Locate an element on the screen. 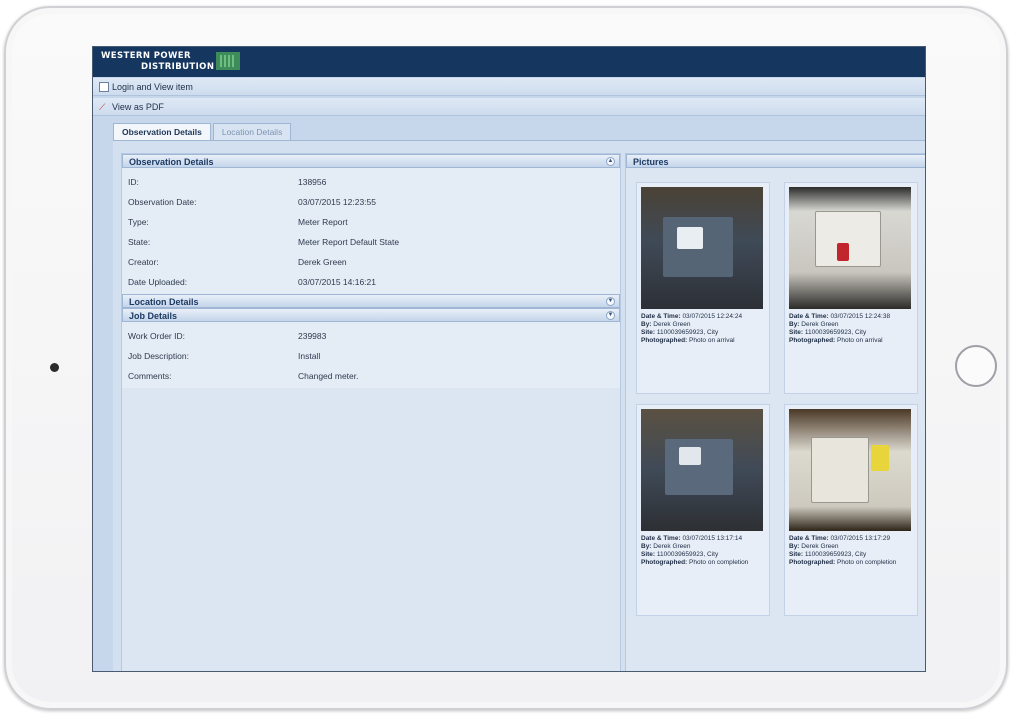  detail-row: Creator: Derek Green is located at coordinates (237, 262).